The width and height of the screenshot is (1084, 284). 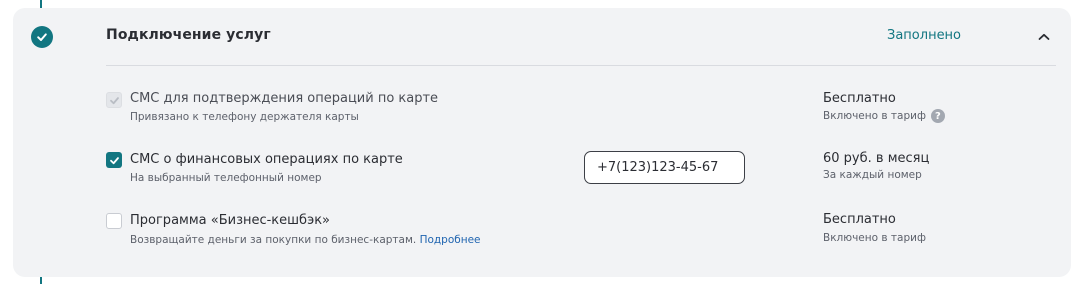 I want to click on step-complete-marker, so click(x=42, y=37).